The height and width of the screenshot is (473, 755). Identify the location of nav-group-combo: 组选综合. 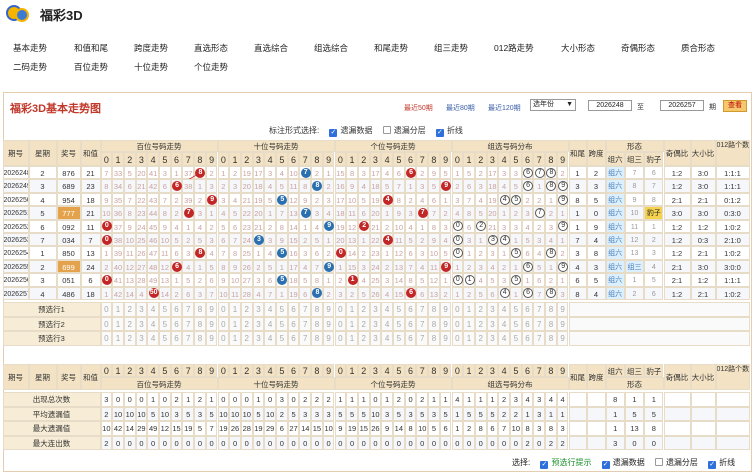
(331, 48).